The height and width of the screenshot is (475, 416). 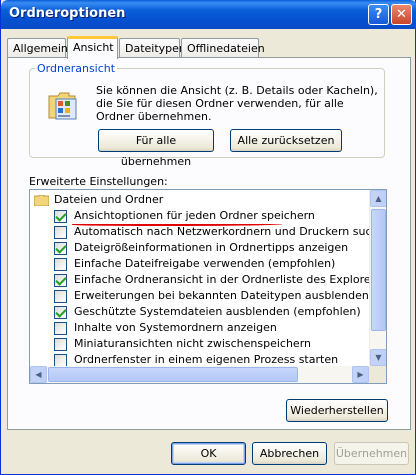 What do you see at coordinates (109, 199) in the screenshot?
I see `tree-root-label: Dateien und Ordner` at bounding box center [109, 199].